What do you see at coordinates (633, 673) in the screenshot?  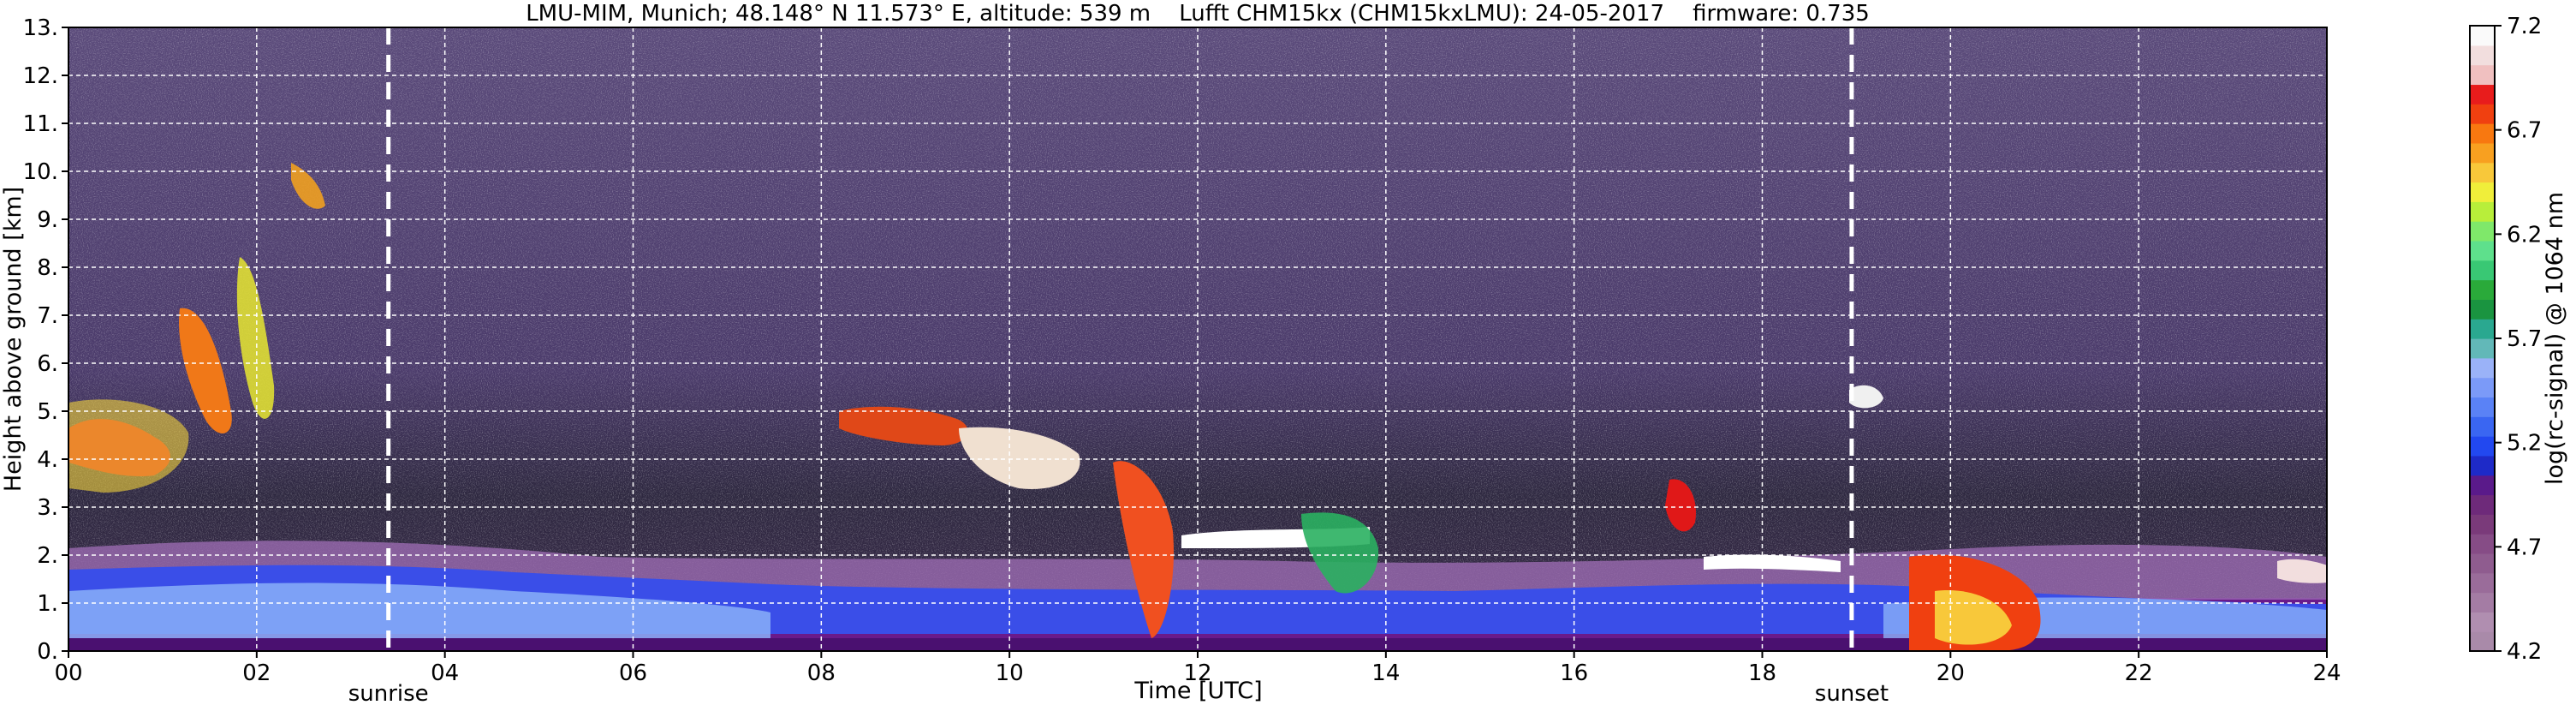 I see `x-tick-label: 06` at bounding box center [633, 673].